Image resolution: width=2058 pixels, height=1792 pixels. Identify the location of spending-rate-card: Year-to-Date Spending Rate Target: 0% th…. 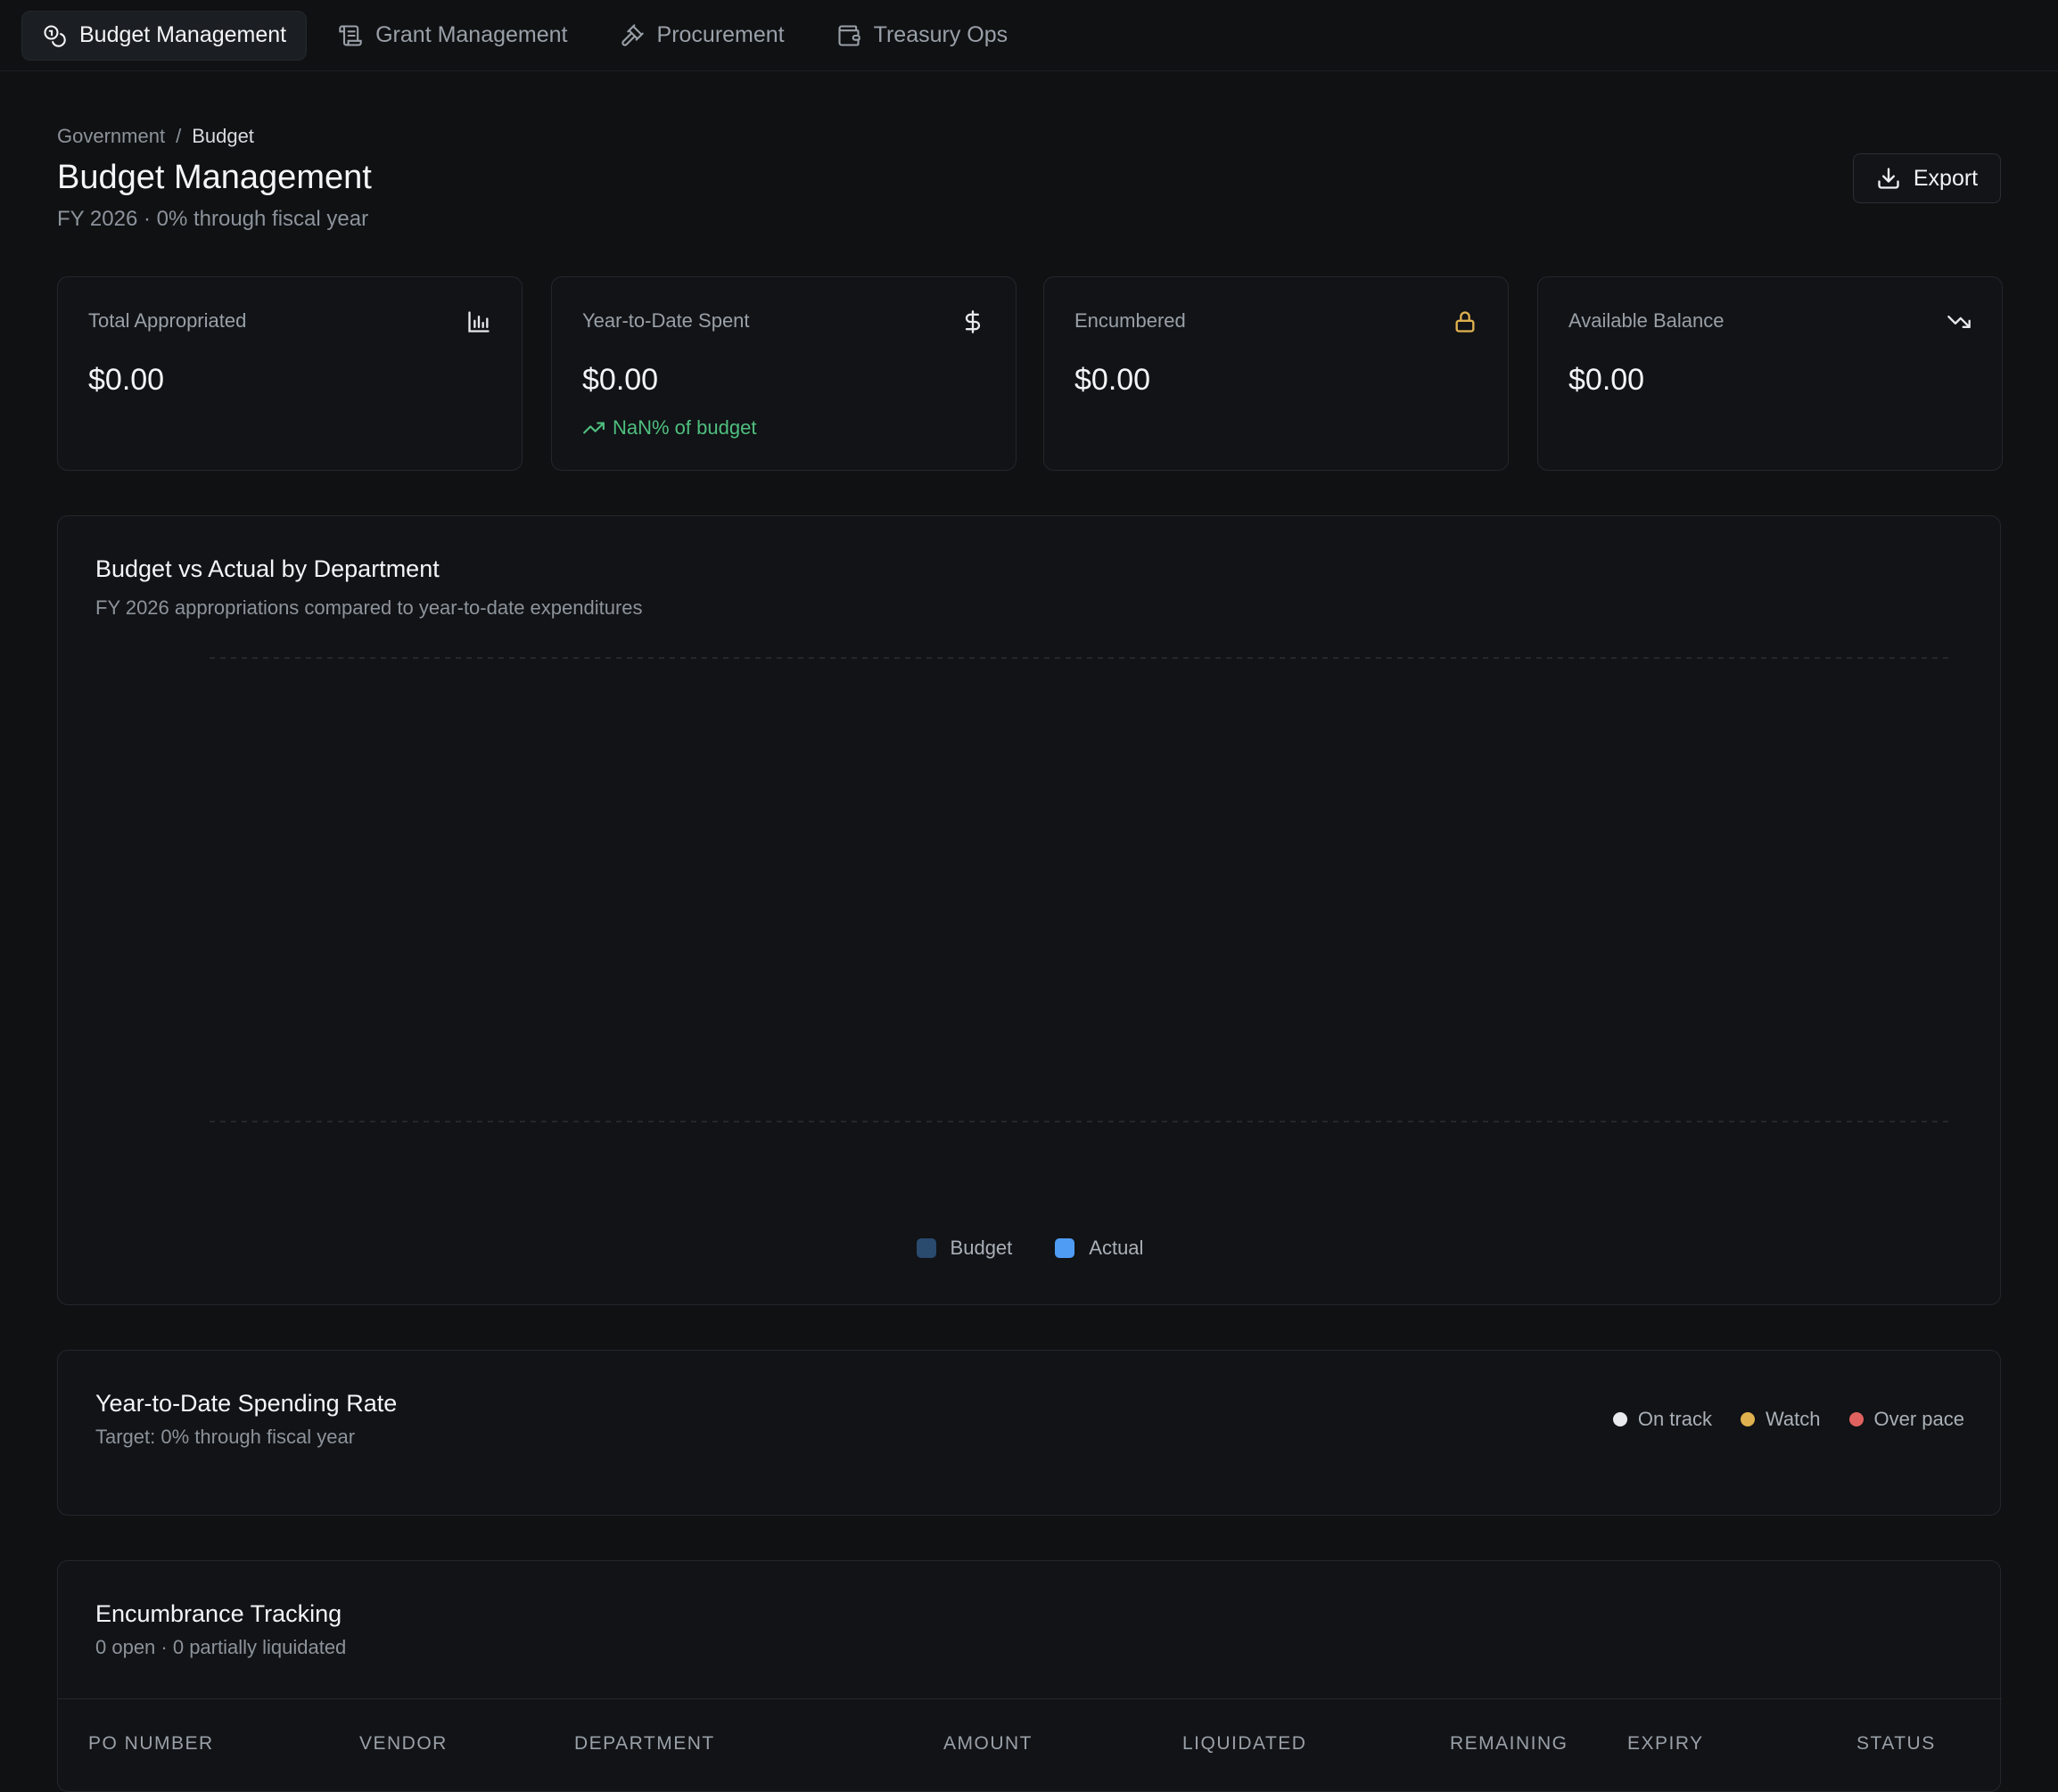
(1029, 1433).